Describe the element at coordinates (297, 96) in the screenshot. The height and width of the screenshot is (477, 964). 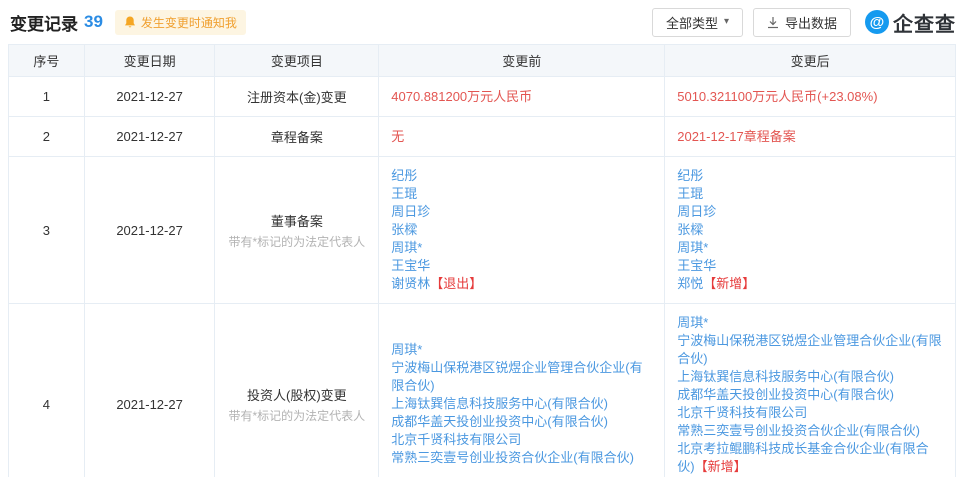
I see `change-item-cell: 注册资本(金)变更` at that location.